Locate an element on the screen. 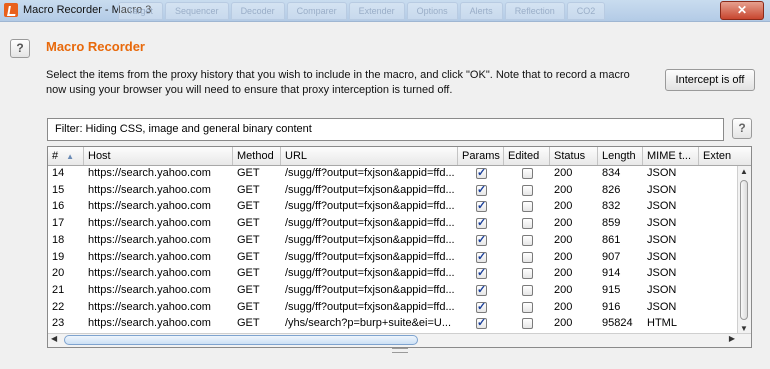 This screenshot has width=770, height=369. sort-ascending-icon: ▲ is located at coordinates (70, 156).